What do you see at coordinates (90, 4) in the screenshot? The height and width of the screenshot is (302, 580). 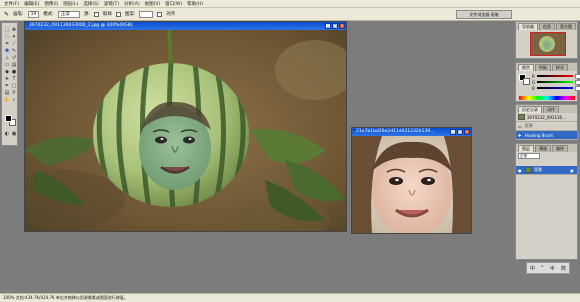 I see `menu-select: 选择(S)` at bounding box center [90, 4].